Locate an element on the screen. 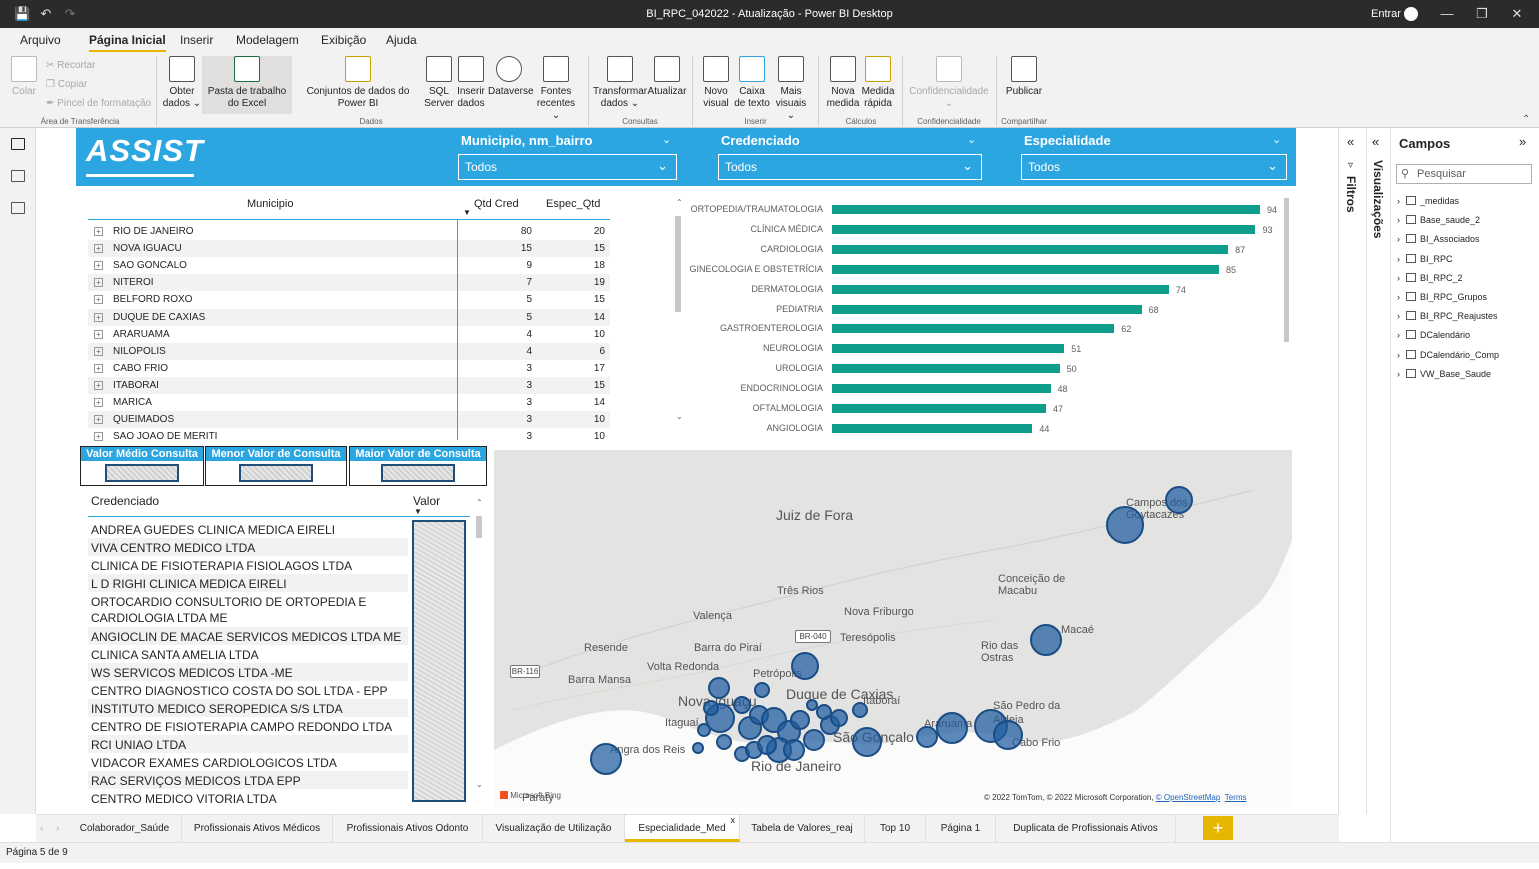  model-view-icon is located at coordinates (18, 208).